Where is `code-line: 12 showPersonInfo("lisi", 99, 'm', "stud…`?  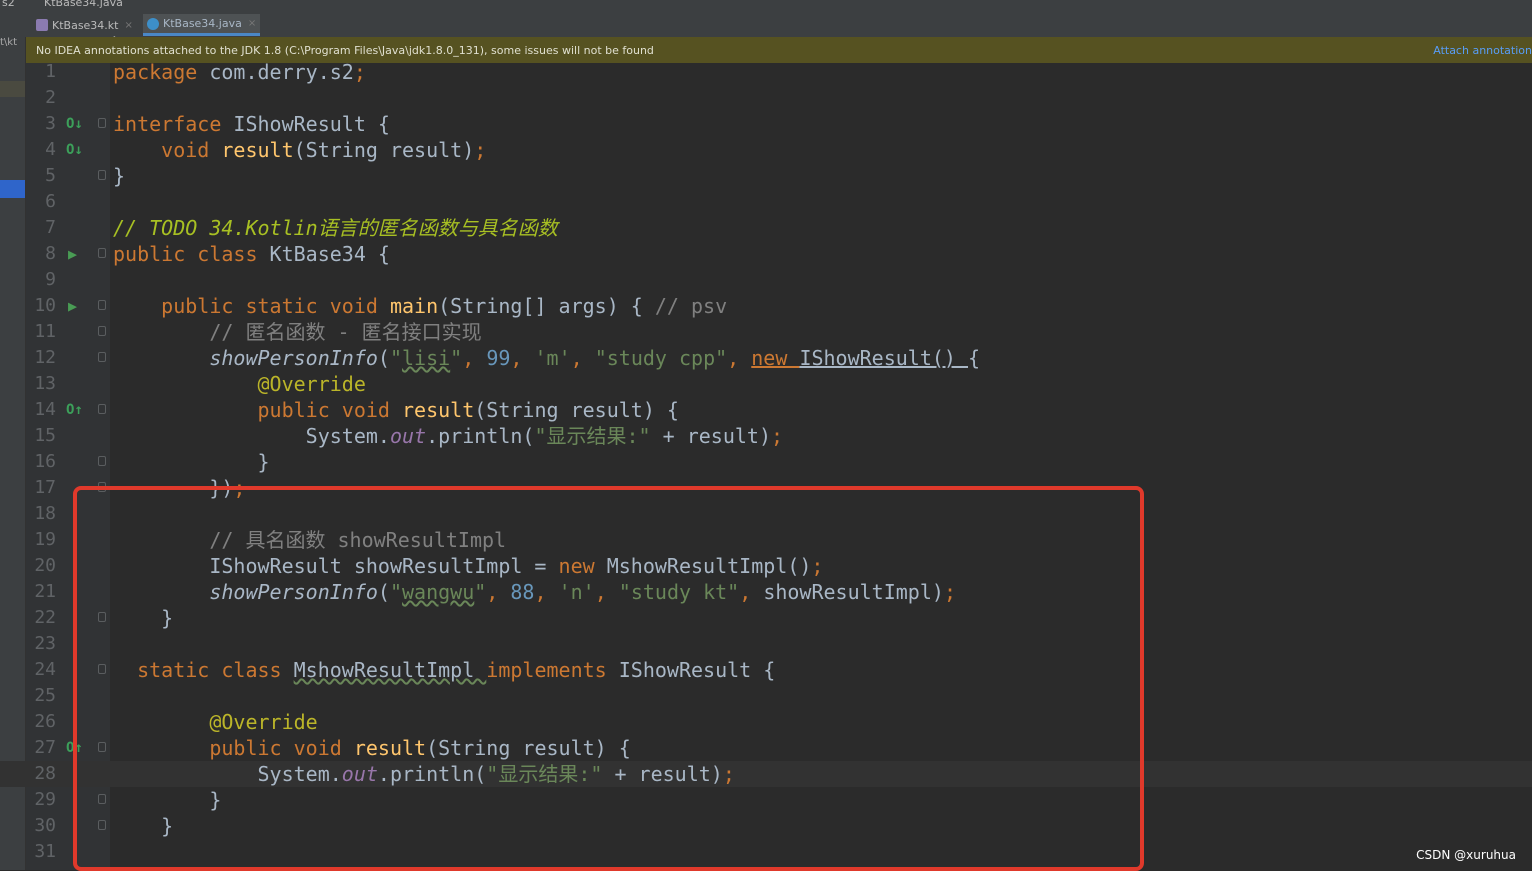 code-line: 12 showPersonInfo("lisi", 99, 'm', "stud… is located at coordinates (766, 358).